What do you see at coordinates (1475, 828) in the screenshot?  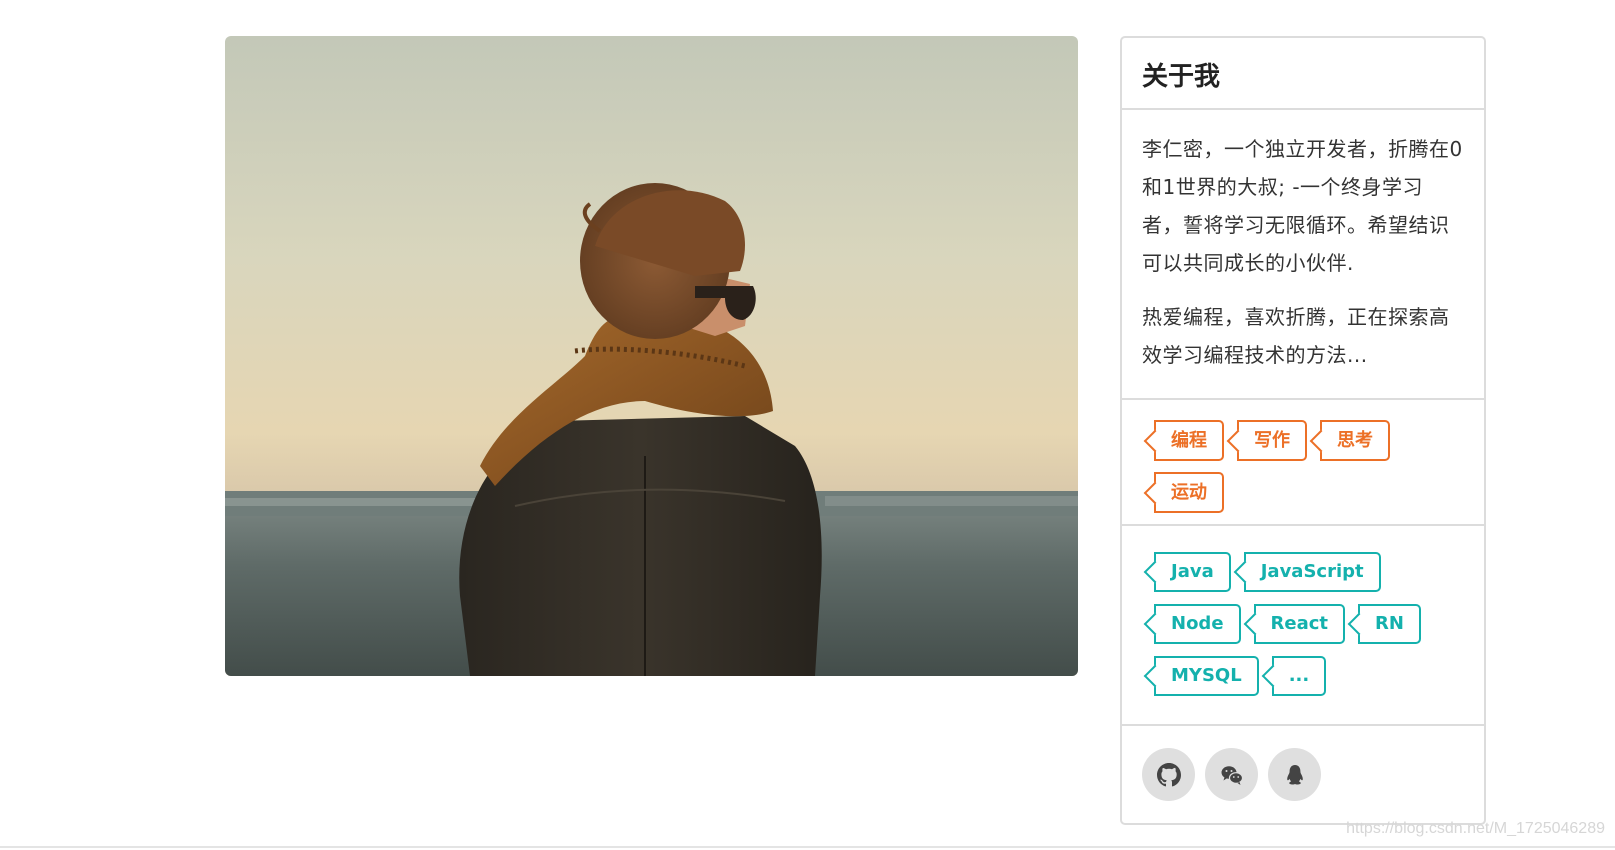 I see `watermark-text: https://blog.csdn.net/M_1725046289` at bounding box center [1475, 828].